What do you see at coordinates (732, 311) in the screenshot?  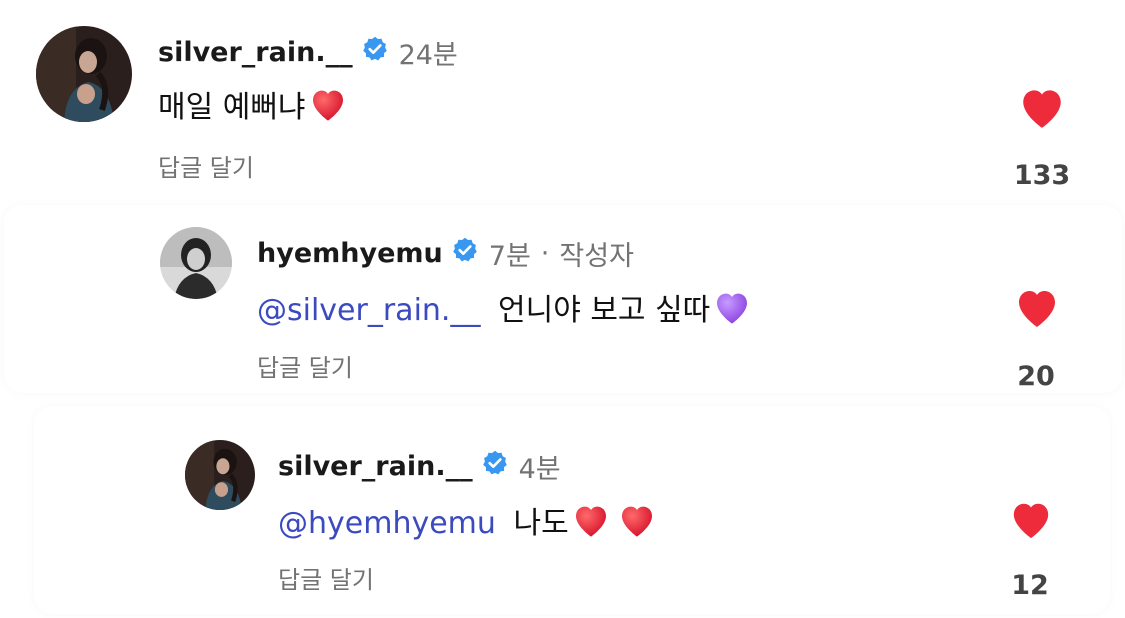 I see `purple-heart-emoji-icon` at bounding box center [732, 311].